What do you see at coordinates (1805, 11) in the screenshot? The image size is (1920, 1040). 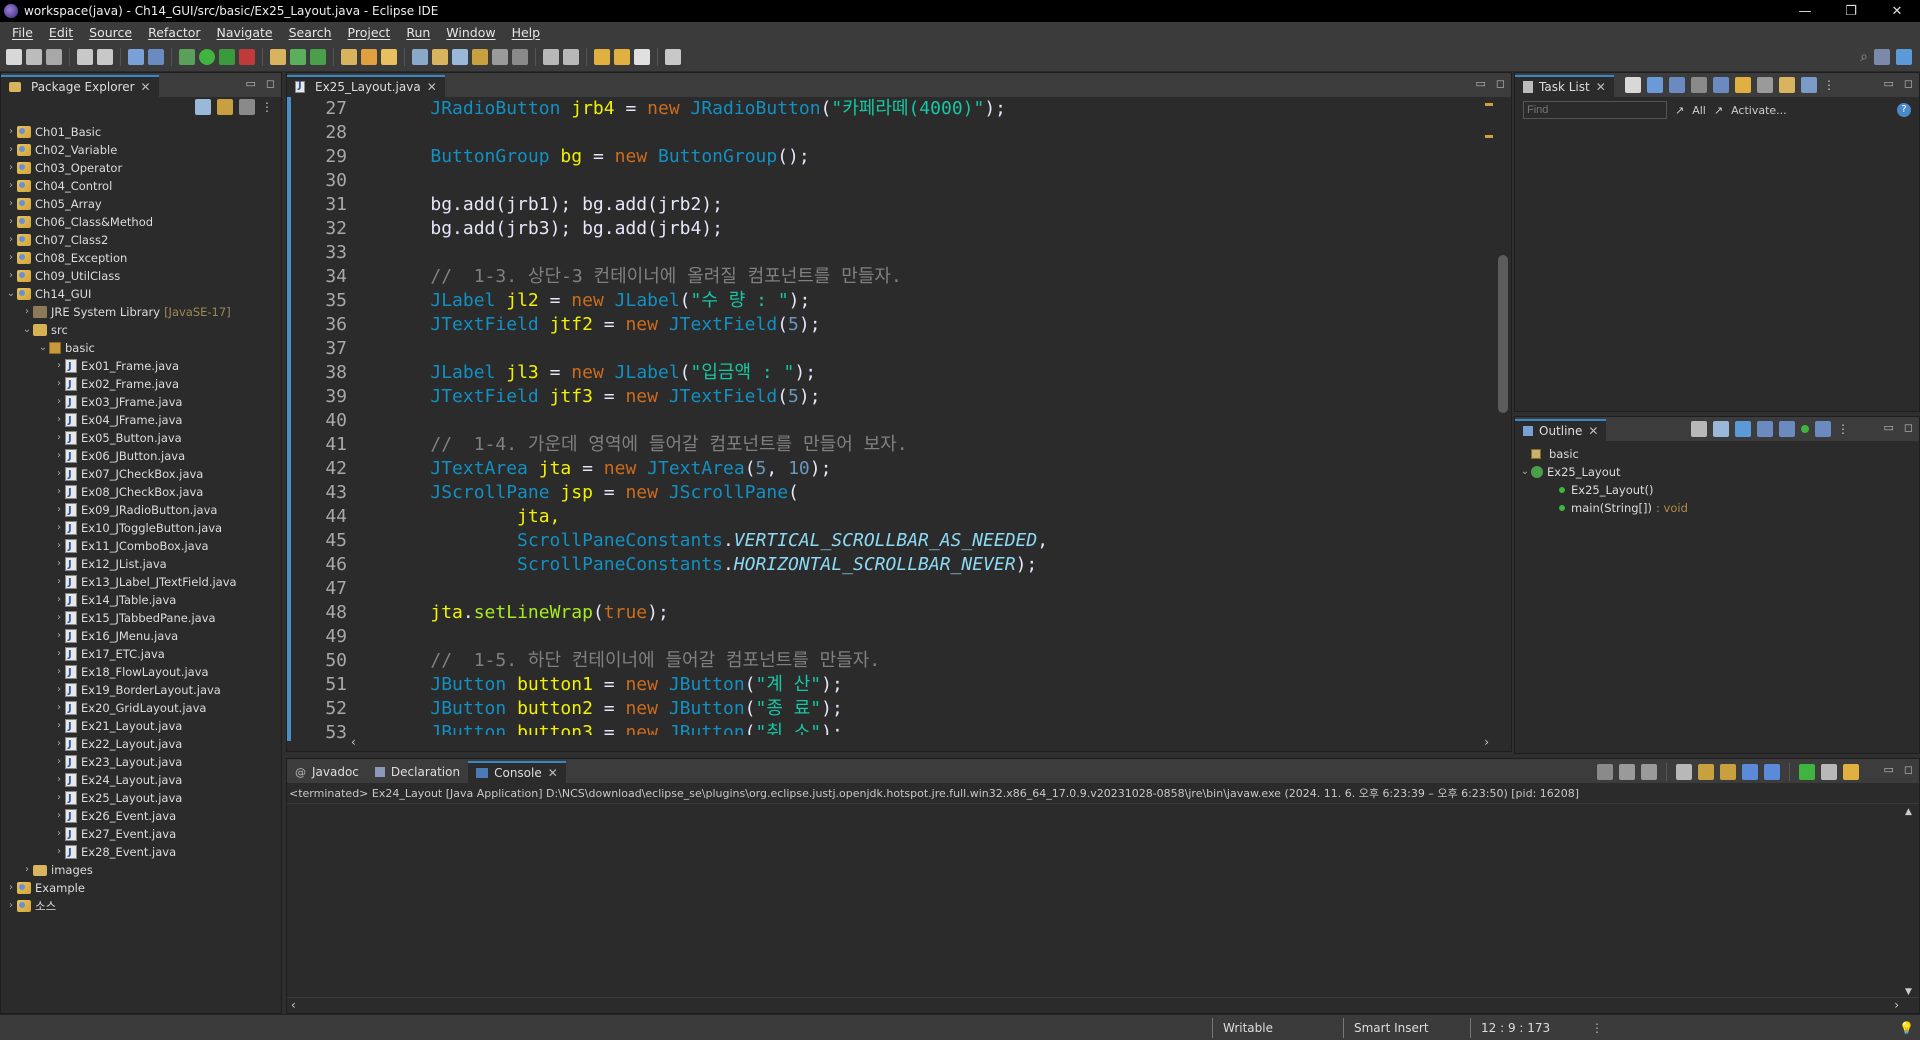 I see `minimize-button: —` at bounding box center [1805, 11].